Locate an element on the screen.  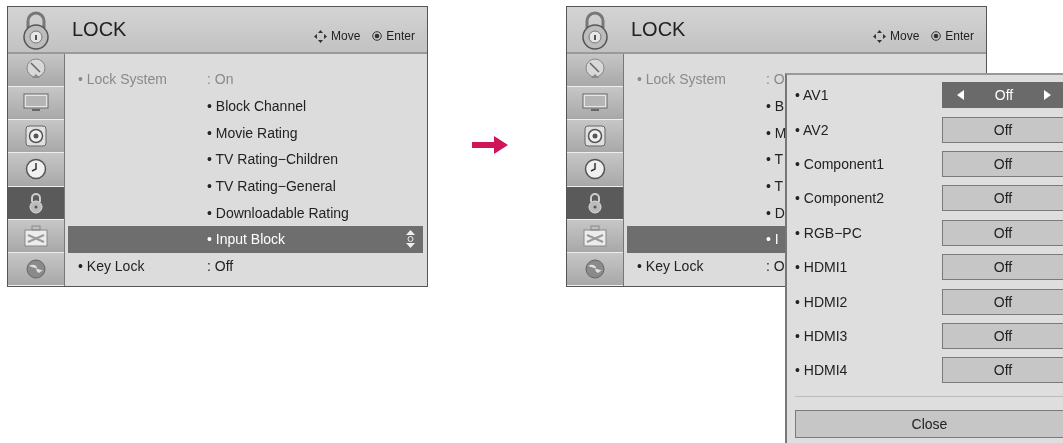
arrow-icon is located at coordinates (490, 145).